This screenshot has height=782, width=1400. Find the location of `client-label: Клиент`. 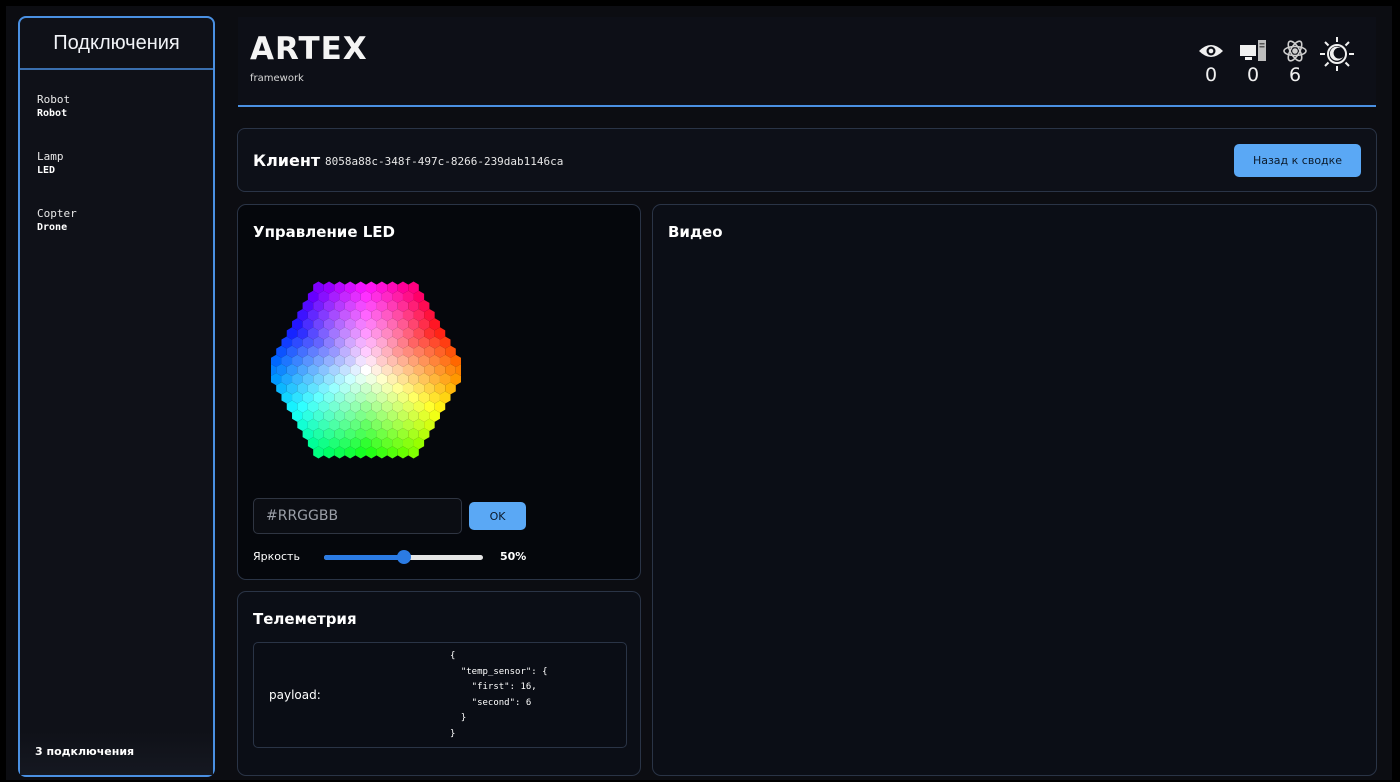

client-label: Клиент is located at coordinates (287, 160).